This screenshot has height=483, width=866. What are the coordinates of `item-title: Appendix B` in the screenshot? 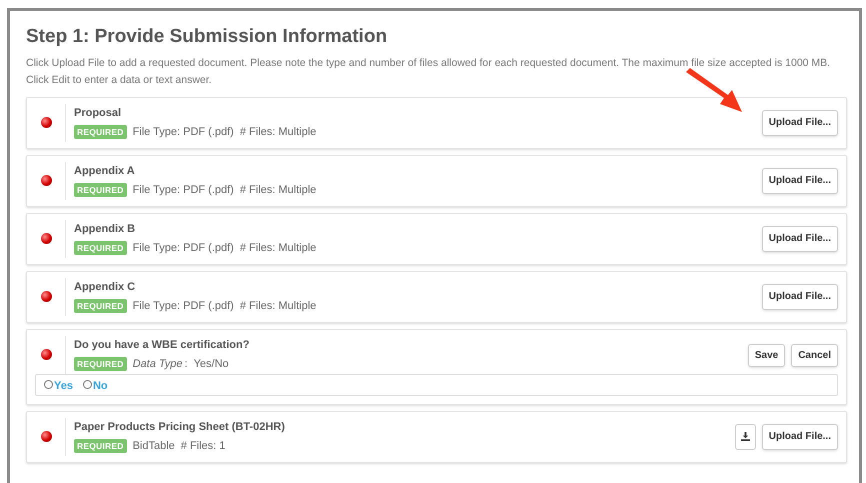 It's located at (105, 230).